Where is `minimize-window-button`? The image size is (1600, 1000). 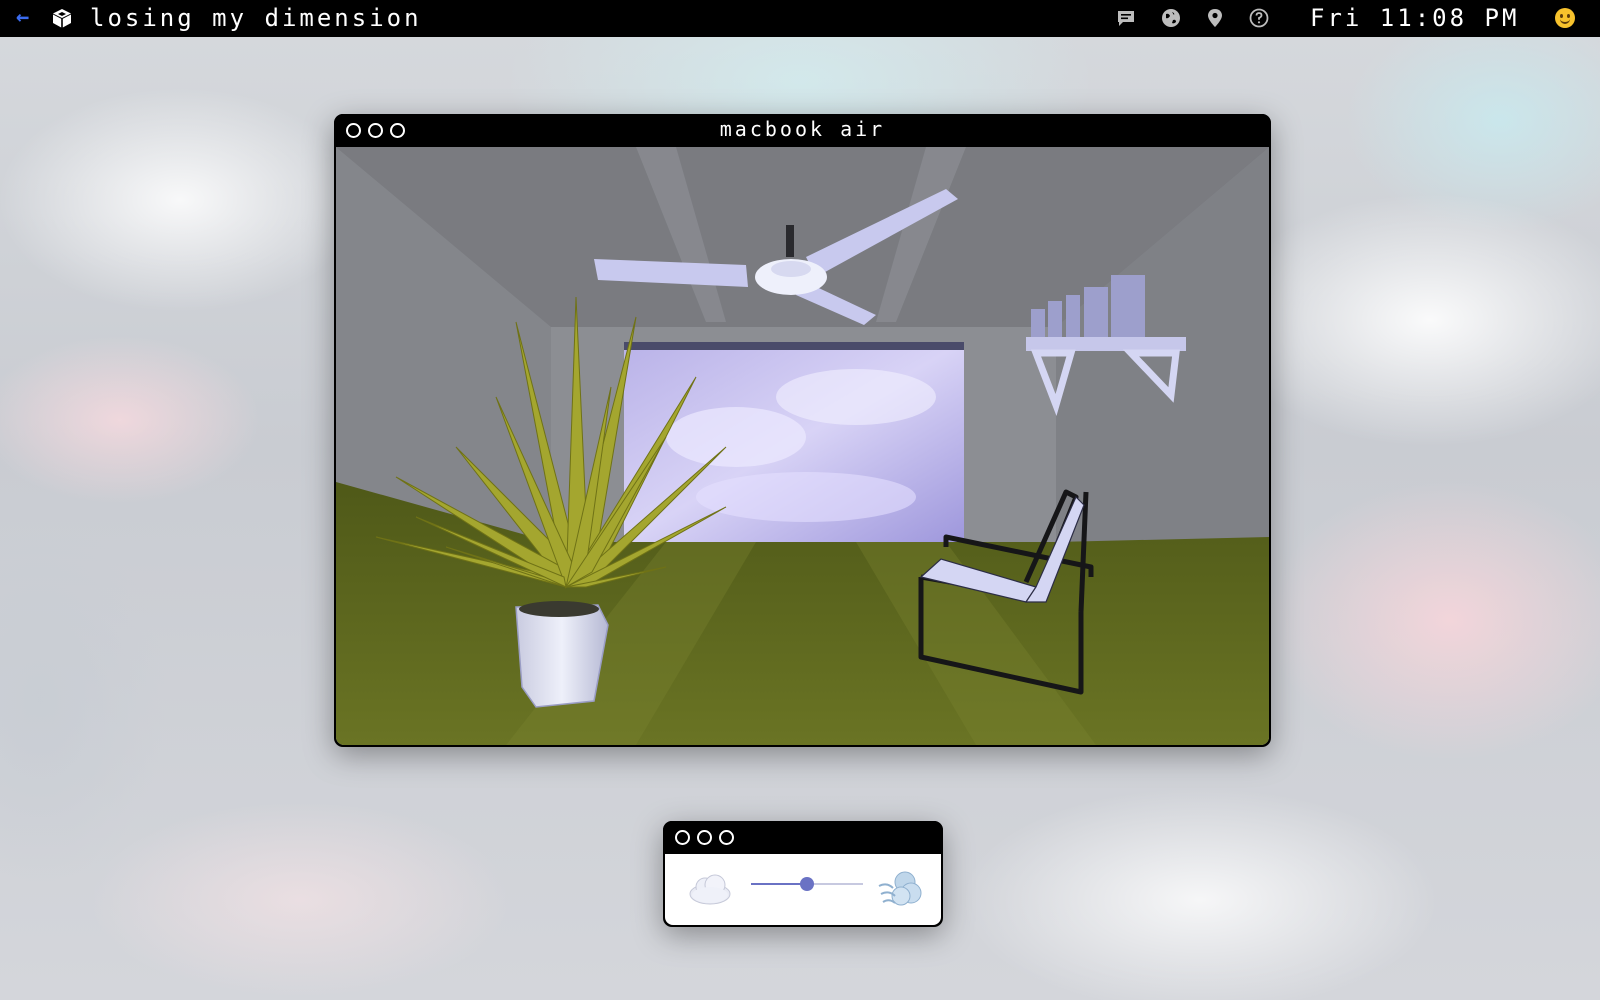 minimize-window-button is located at coordinates (704, 837).